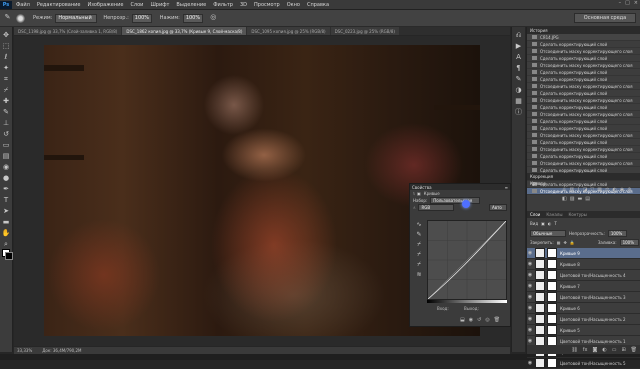 This screenshot has width=640, height=369. I want to click on levels-icon: ▥, so click(571, 190).